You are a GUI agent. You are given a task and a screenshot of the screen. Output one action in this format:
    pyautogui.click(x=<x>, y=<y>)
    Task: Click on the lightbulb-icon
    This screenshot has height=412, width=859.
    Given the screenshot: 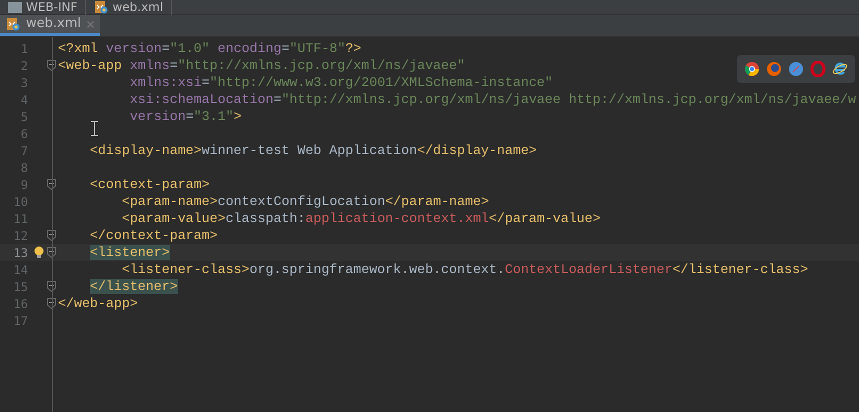 What is the action you would take?
    pyautogui.click(x=39, y=252)
    